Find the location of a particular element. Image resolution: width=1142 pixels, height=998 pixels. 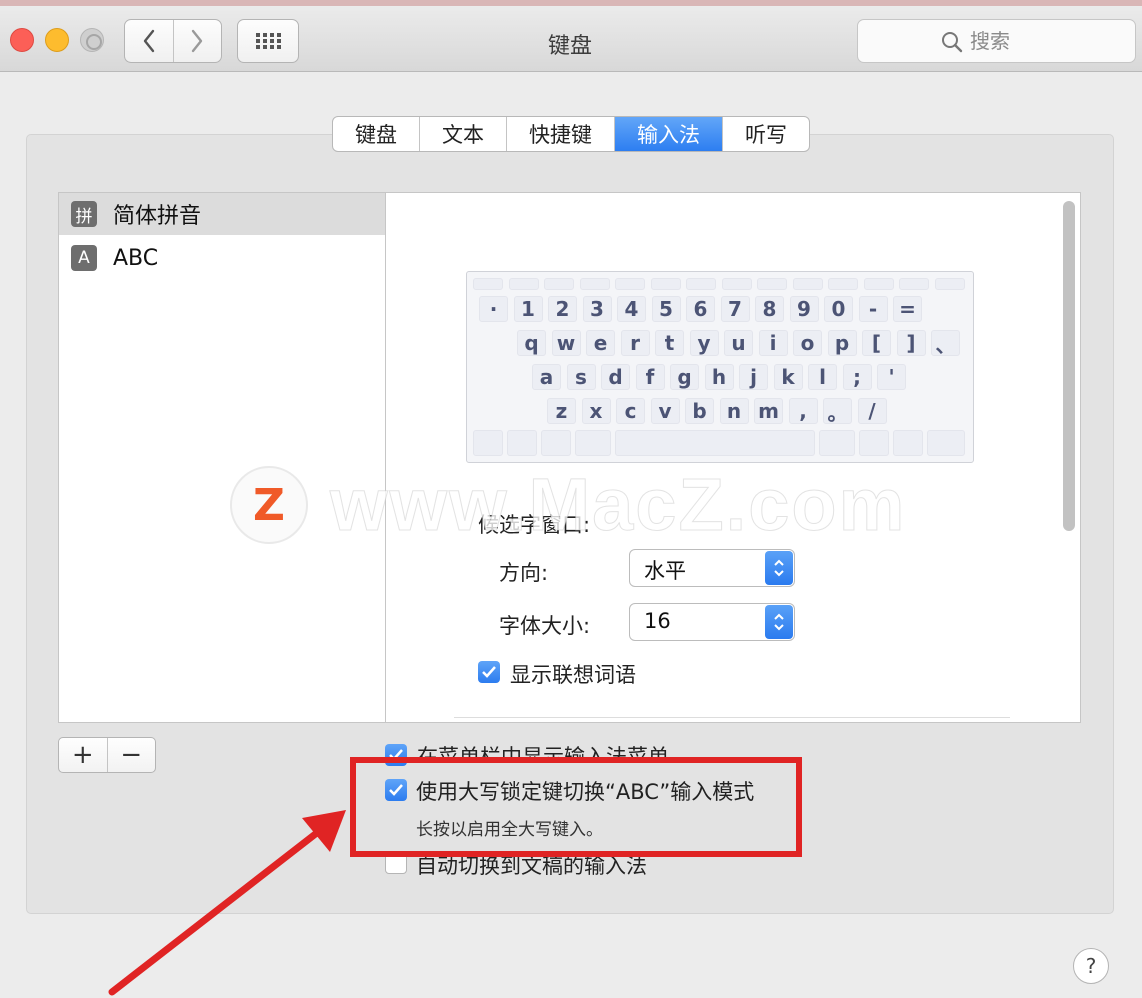

help-button: ? is located at coordinates (1091, 966).